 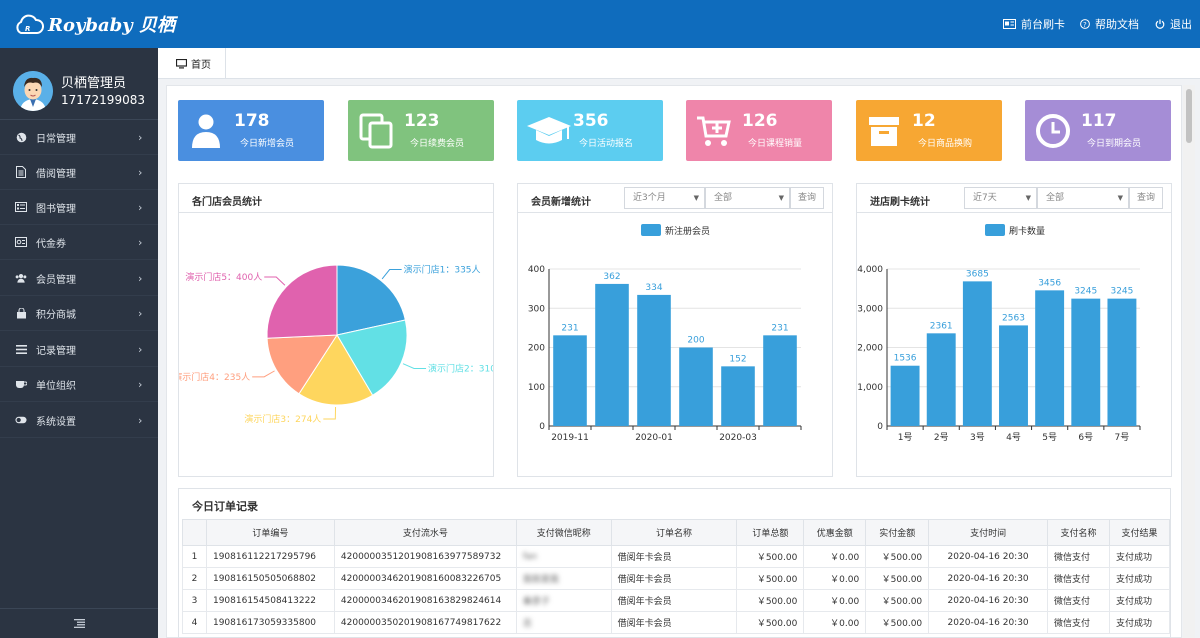 I want to click on column-header: 支付时间, so click(x=988, y=532).